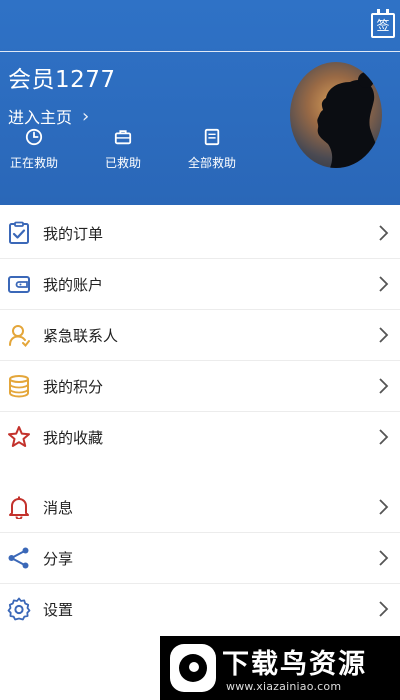 The height and width of the screenshot is (700, 400). What do you see at coordinates (212, 149) in the screenshot?
I see `stat-all-rescues: 全部救助` at bounding box center [212, 149].